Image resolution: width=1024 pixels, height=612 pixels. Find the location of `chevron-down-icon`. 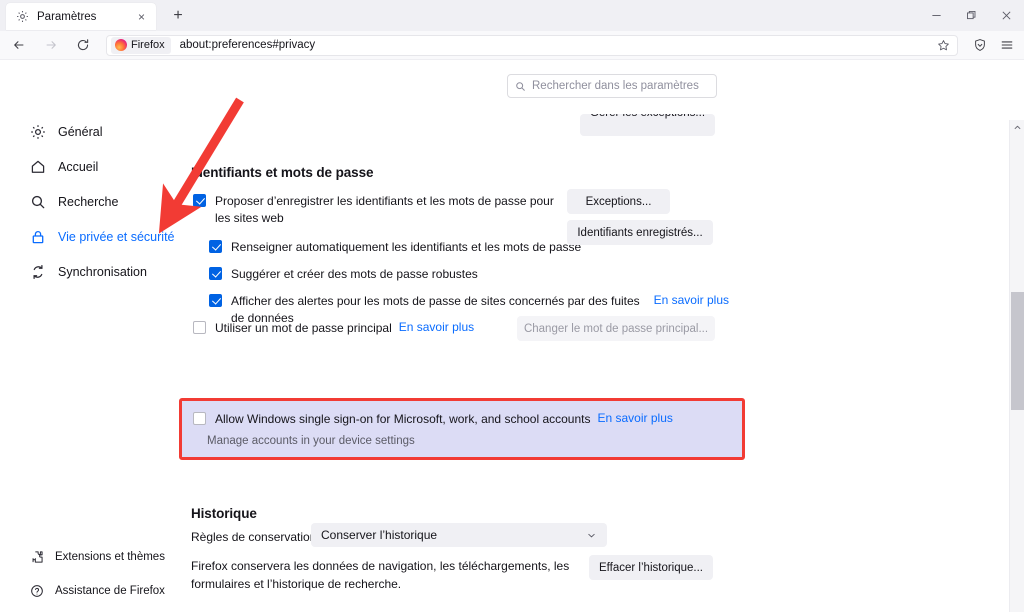

chevron-down-icon is located at coordinates (591, 535).